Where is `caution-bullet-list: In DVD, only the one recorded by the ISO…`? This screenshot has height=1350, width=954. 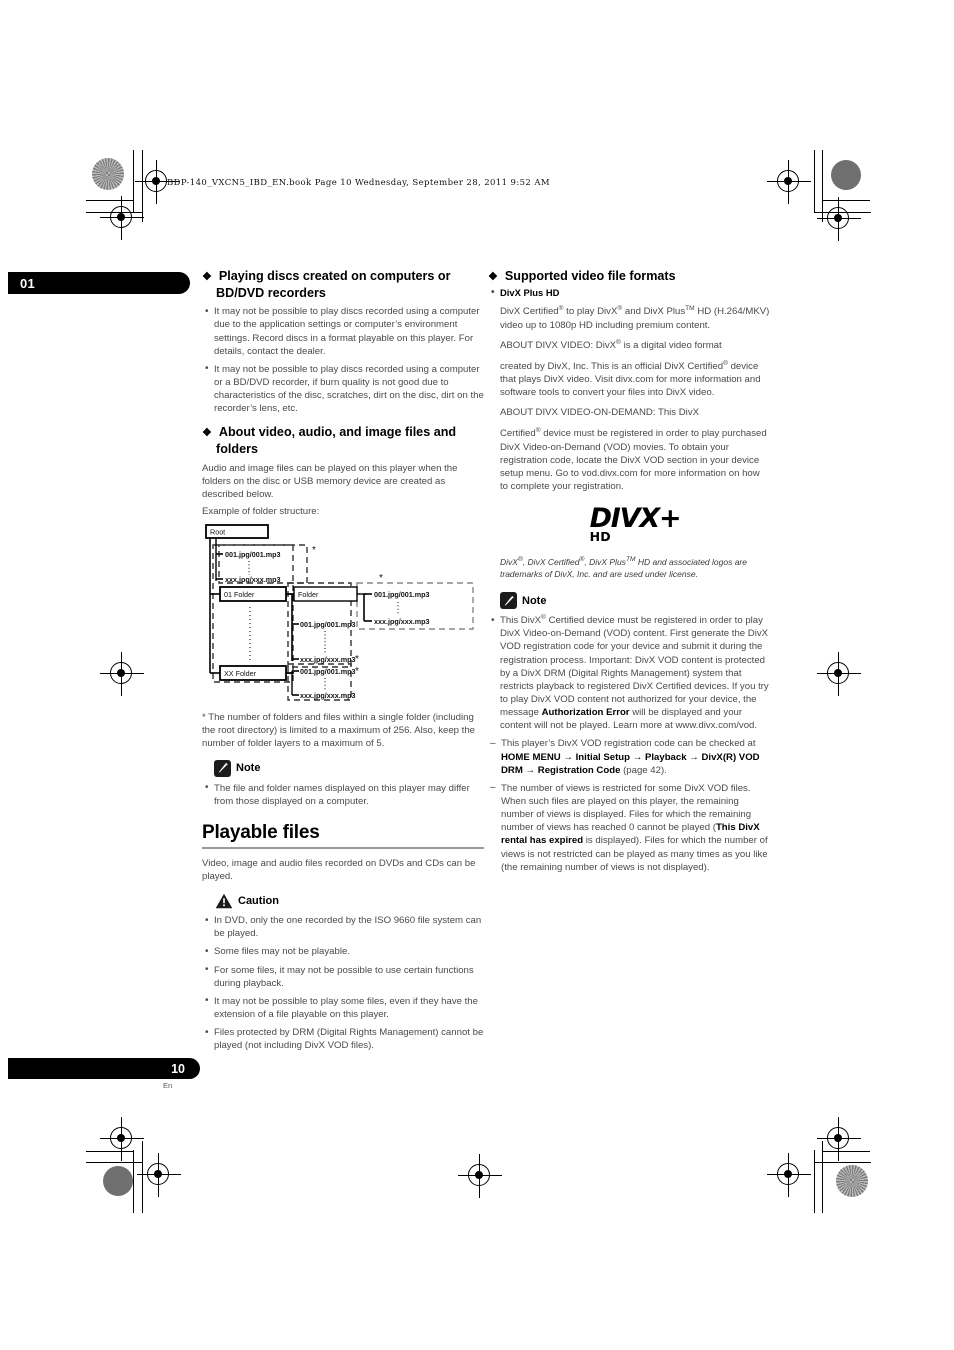 caution-bullet-list: In DVD, only the one recorded by the ISO… is located at coordinates (343, 983).